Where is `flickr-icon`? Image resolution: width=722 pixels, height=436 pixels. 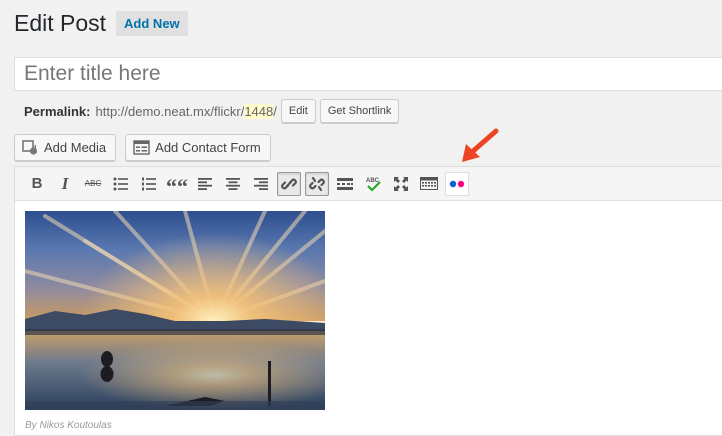 flickr-icon is located at coordinates (457, 183).